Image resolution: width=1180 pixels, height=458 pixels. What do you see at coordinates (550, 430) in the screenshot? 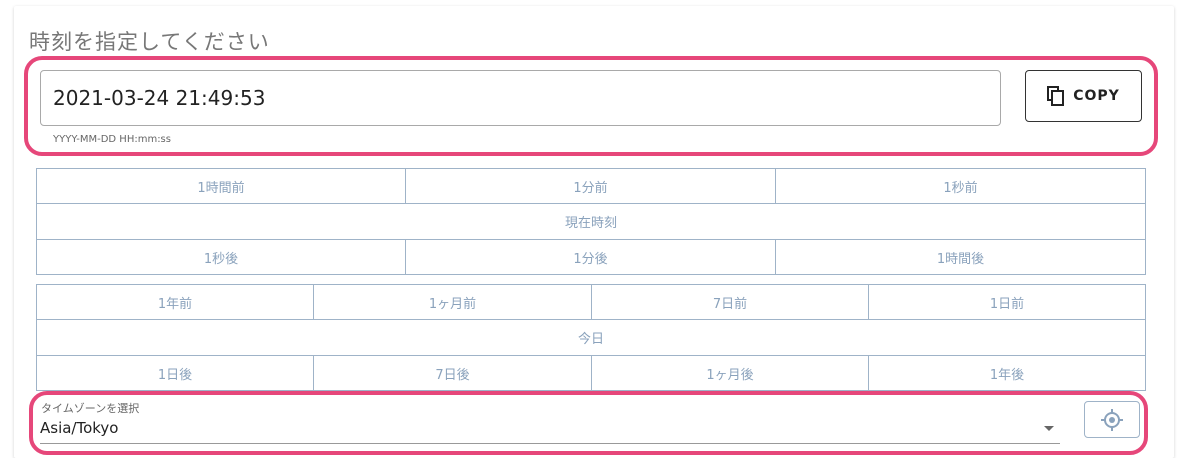
I see `timezone-select: Asia/Tokyo` at bounding box center [550, 430].